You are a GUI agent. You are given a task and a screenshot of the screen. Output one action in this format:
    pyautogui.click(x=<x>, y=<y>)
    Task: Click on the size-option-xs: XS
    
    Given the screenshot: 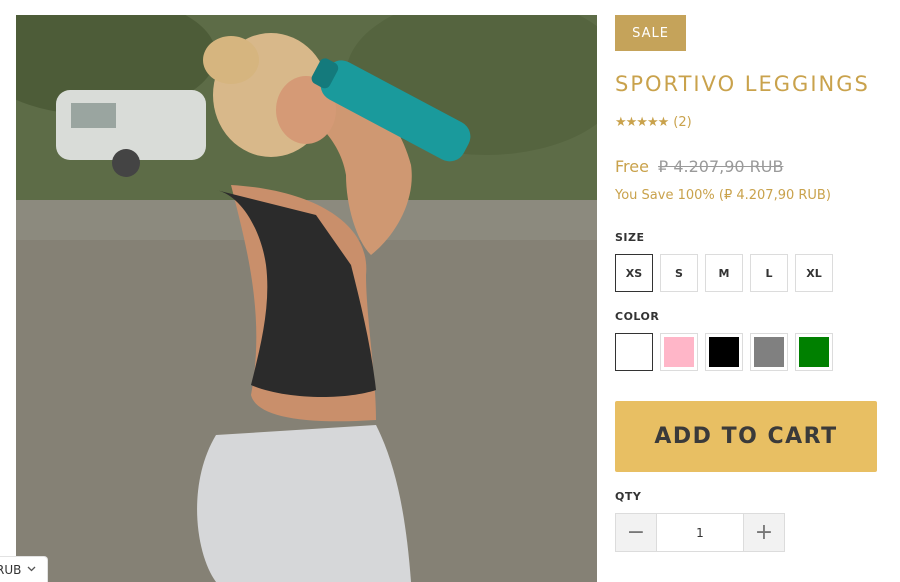 What is the action you would take?
    pyautogui.click(x=634, y=273)
    